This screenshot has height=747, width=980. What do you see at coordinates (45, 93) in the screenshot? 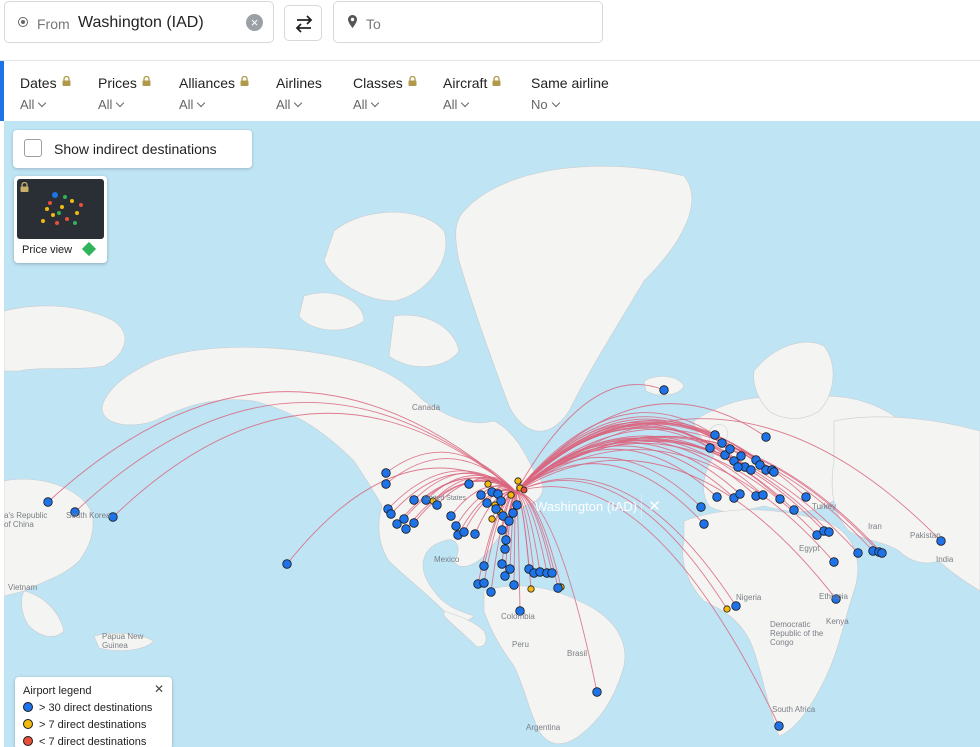
I see `filter-dates: Dates All` at bounding box center [45, 93].